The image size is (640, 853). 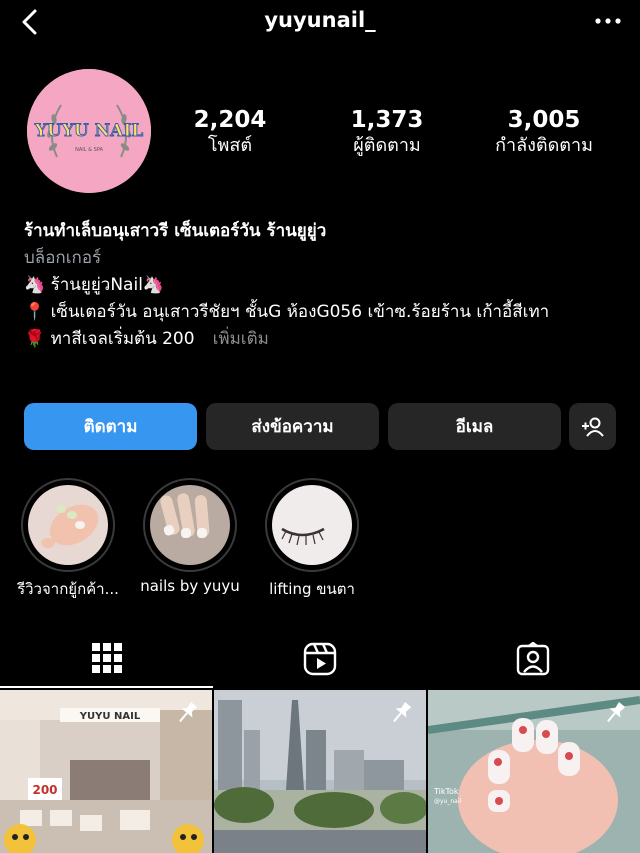 What do you see at coordinates (446, 791) in the screenshot?
I see `post-tiktok-watermark: TikTok` at bounding box center [446, 791].